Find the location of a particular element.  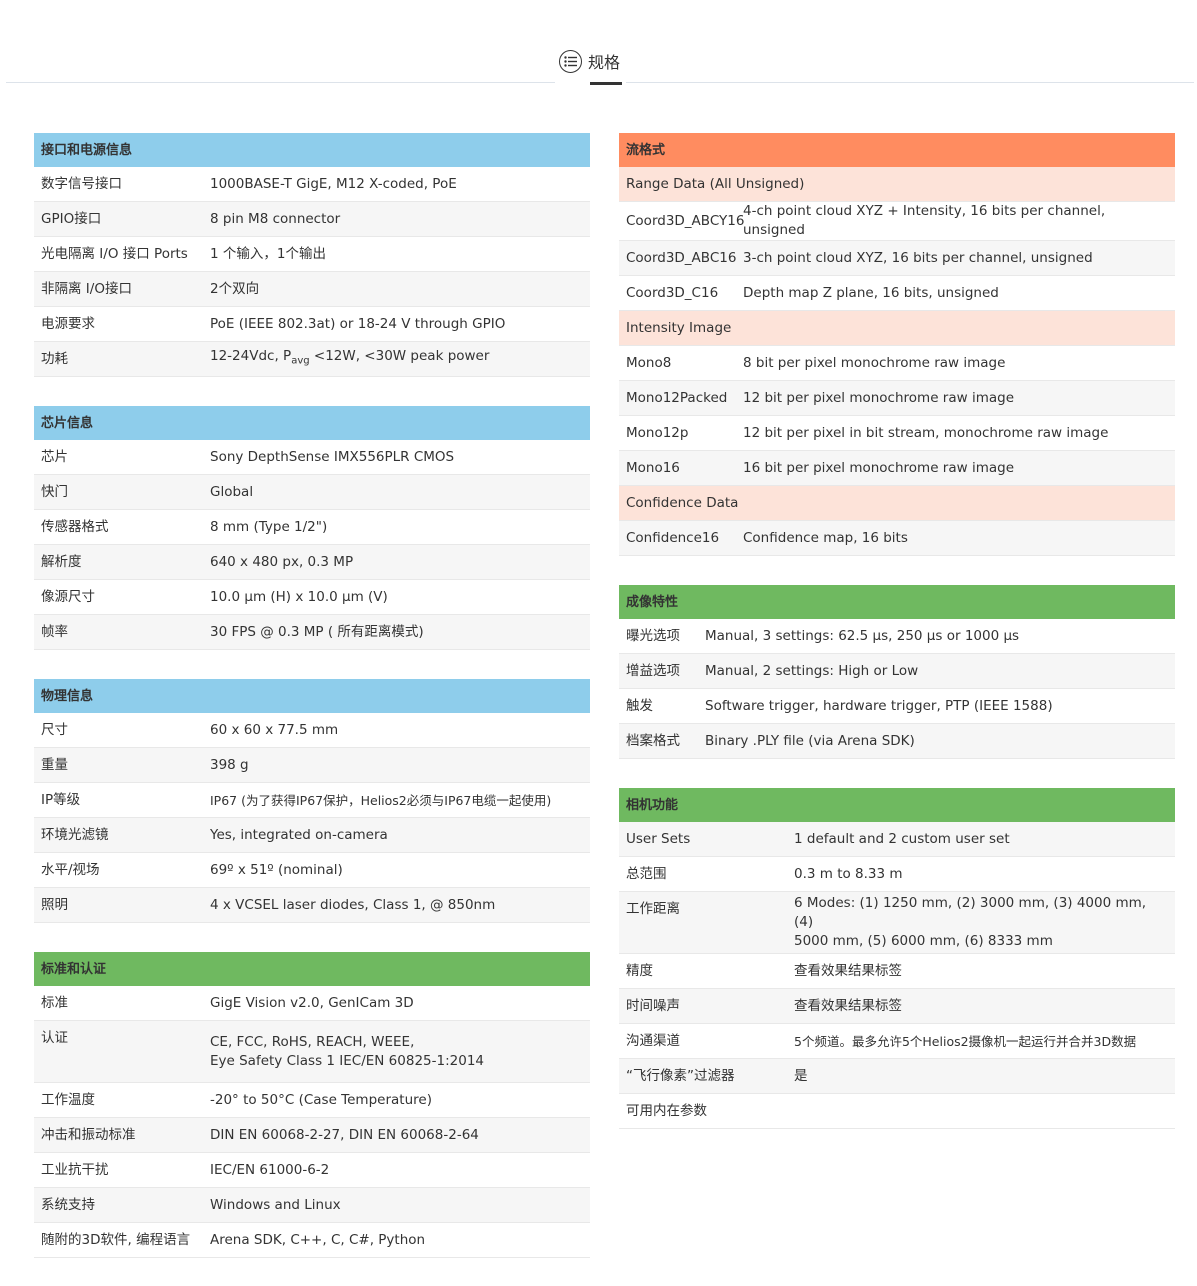

spec-value: Windows and Linux is located at coordinates (396, 1205).